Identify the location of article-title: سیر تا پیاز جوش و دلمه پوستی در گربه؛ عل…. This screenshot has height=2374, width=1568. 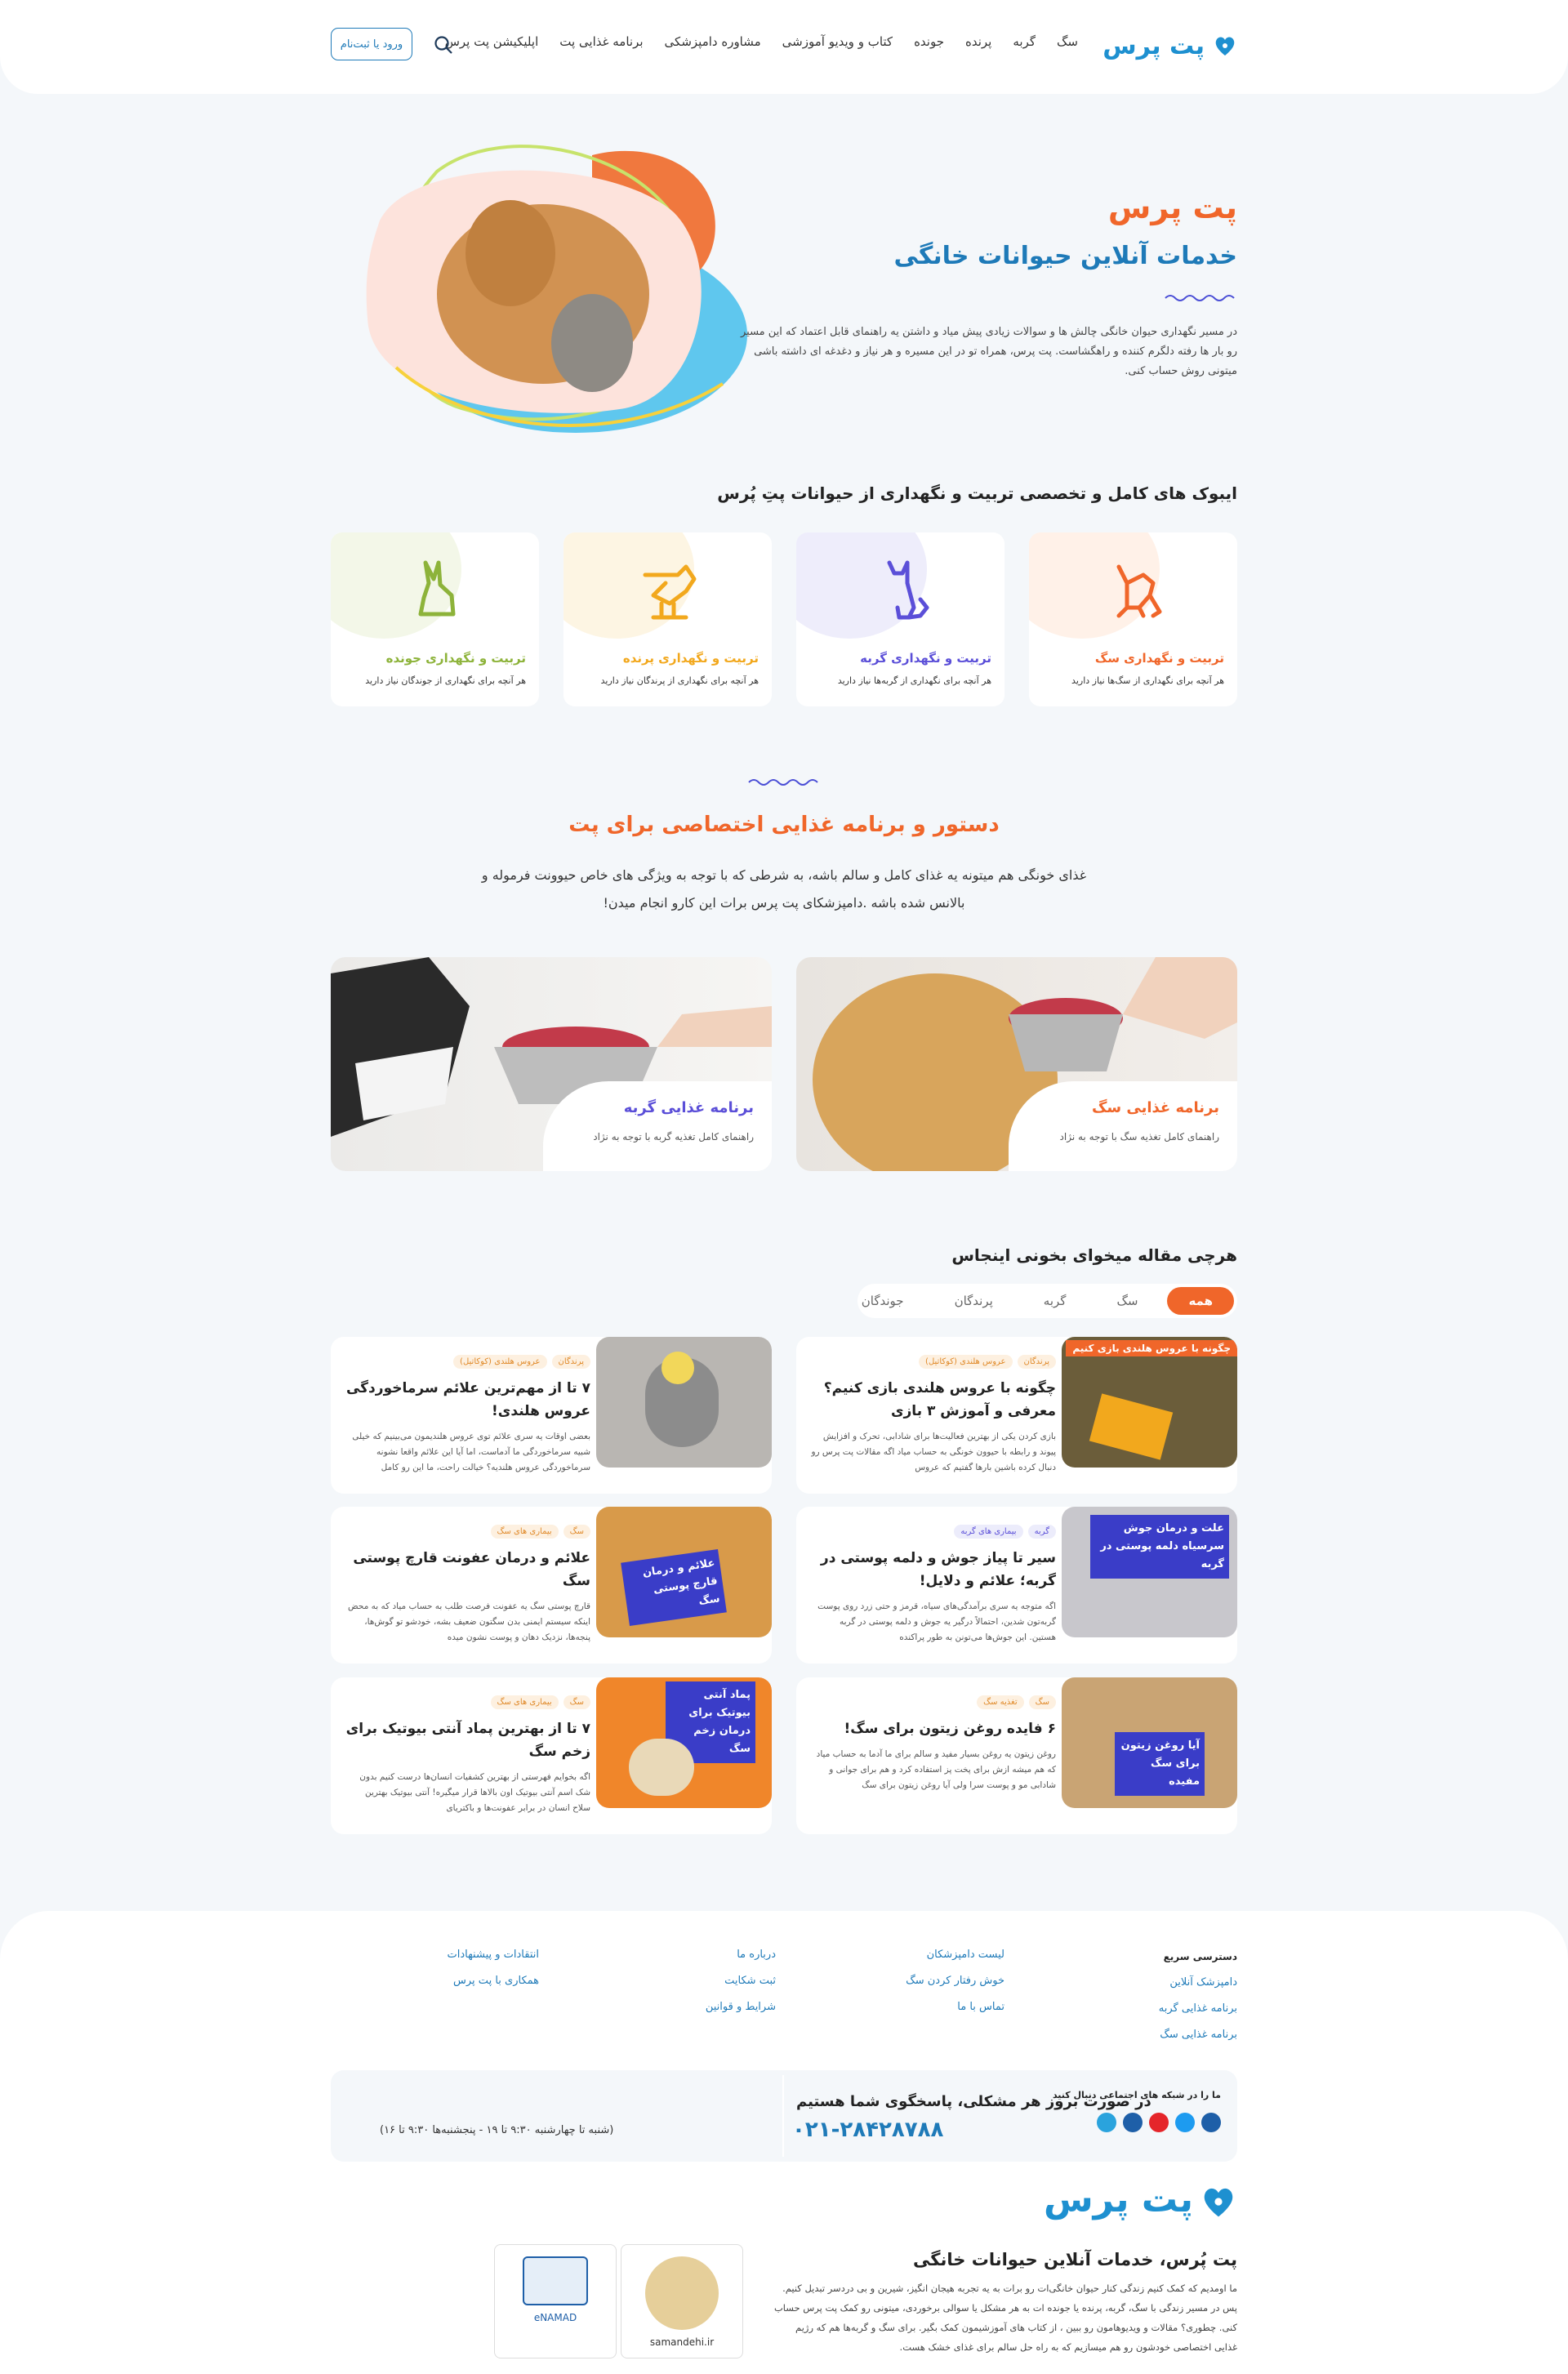
(933, 1569).